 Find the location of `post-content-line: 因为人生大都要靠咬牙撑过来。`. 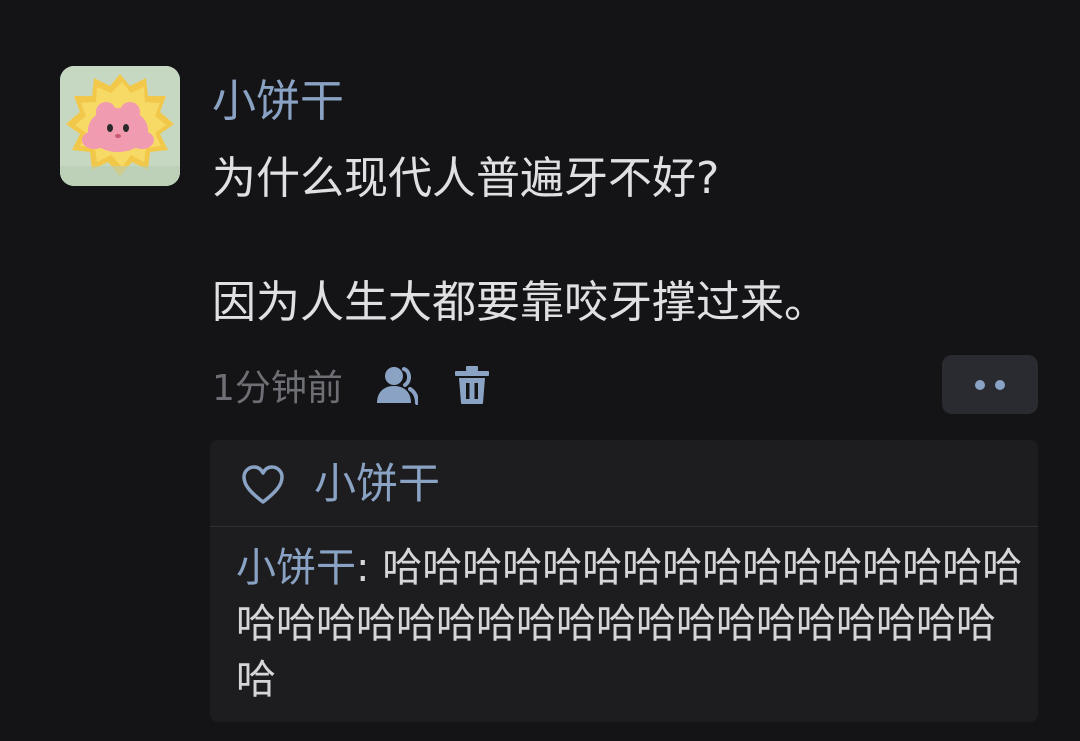

post-content-line: 因为人生大都要靠咬牙撑过来。 is located at coordinates (520, 302).